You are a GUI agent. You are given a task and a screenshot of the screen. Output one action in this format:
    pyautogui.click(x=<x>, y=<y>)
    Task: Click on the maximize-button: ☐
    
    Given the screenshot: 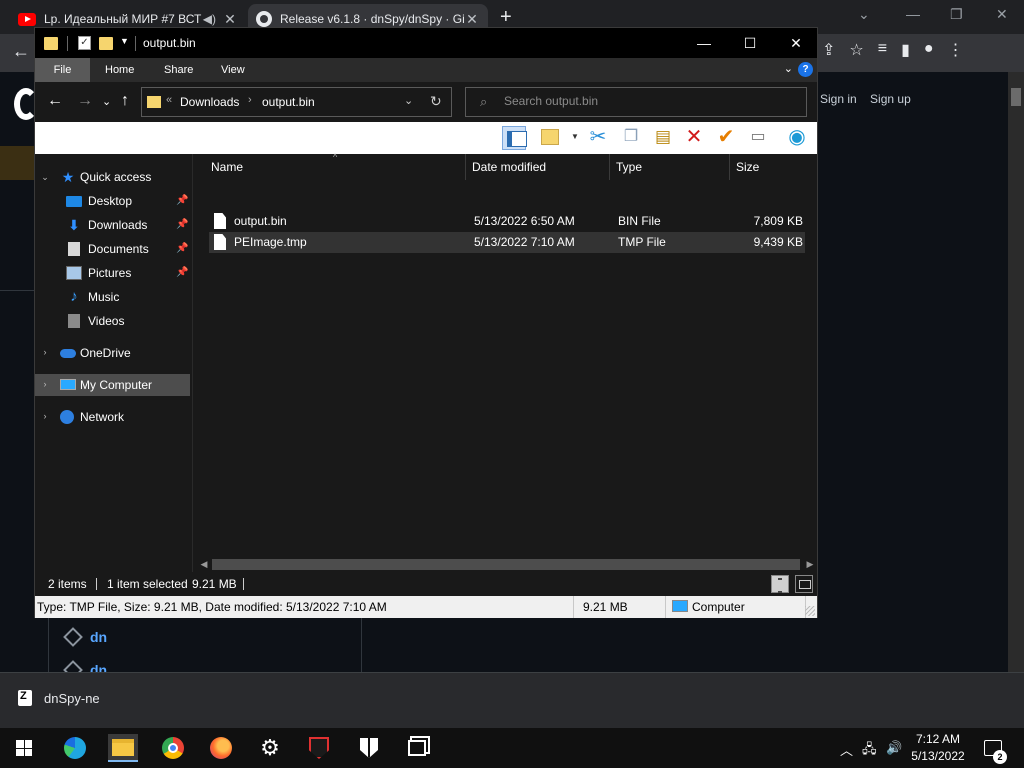 What is the action you would take?
    pyautogui.click(x=750, y=43)
    